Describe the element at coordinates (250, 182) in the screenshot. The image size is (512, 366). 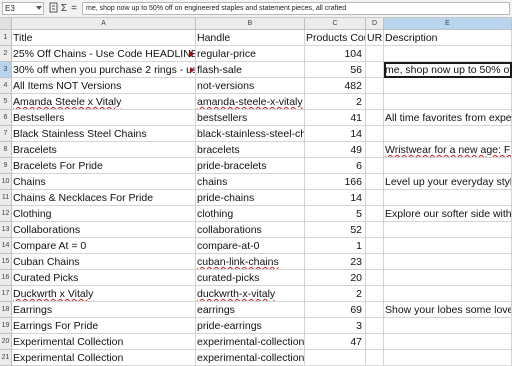
I see `cell-b: chains` at that location.